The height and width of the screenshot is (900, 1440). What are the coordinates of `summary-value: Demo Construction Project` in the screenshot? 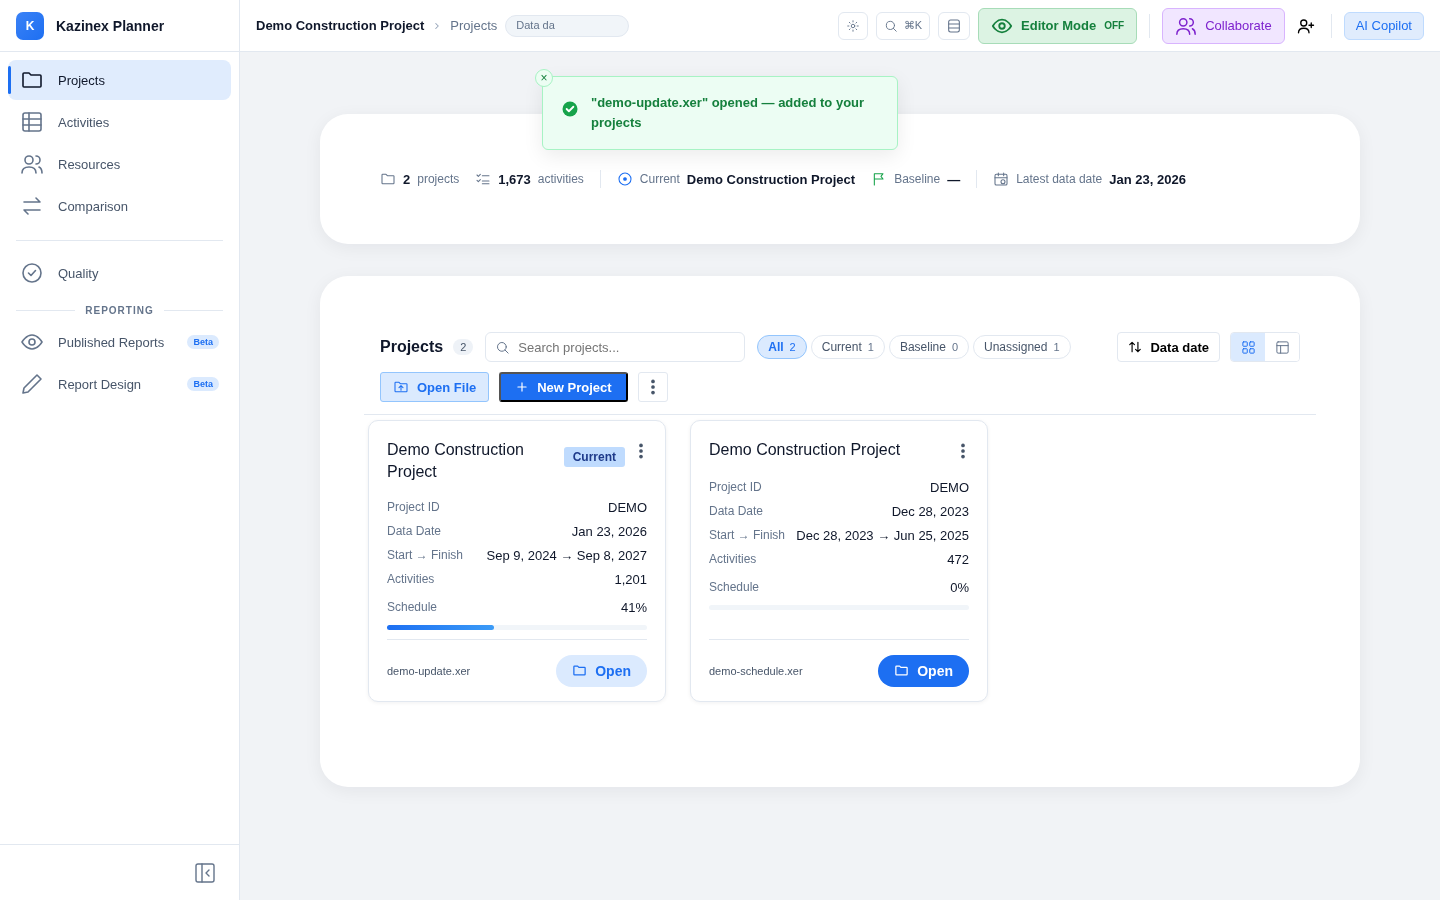 It's located at (771, 179).